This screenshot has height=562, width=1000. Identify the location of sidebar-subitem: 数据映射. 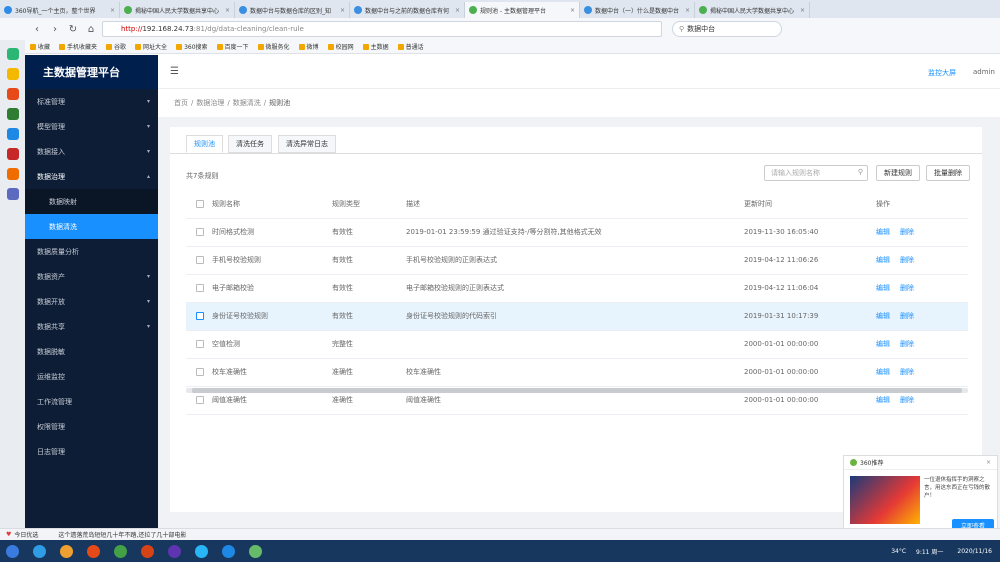
(91, 201).